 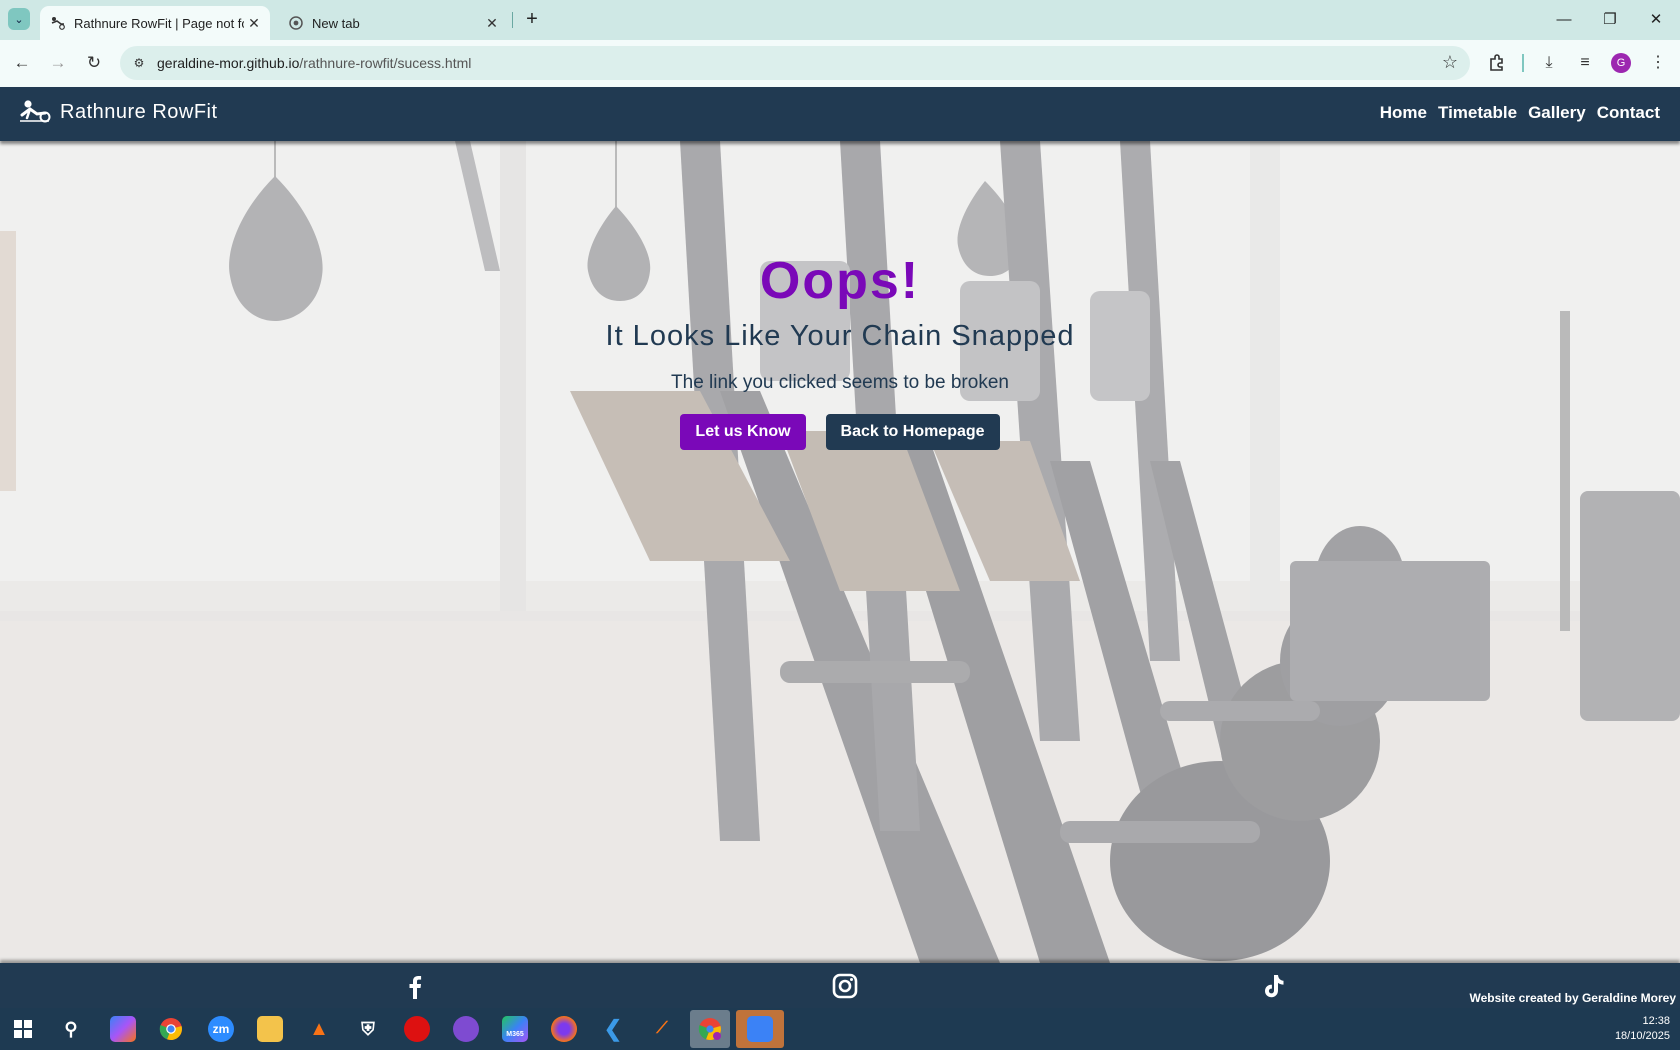 I want to click on chrome-profile-icon, so click(x=710, y=1029).